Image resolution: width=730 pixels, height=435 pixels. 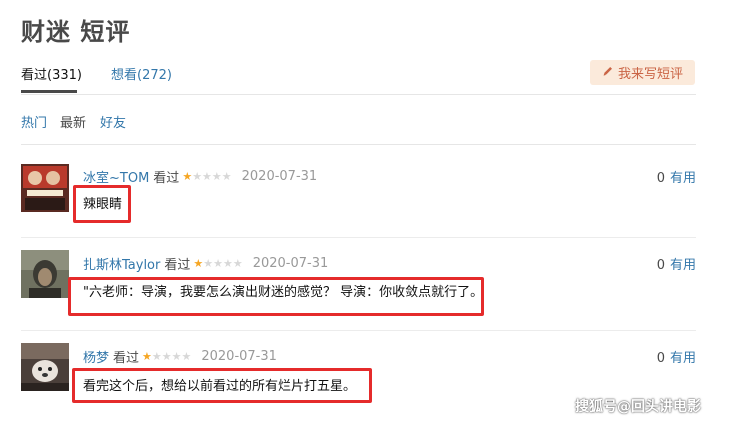 What do you see at coordinates (34, 121) in the screenshot?
I see `filter-hot: 热门` at bounding box center [34, 121].